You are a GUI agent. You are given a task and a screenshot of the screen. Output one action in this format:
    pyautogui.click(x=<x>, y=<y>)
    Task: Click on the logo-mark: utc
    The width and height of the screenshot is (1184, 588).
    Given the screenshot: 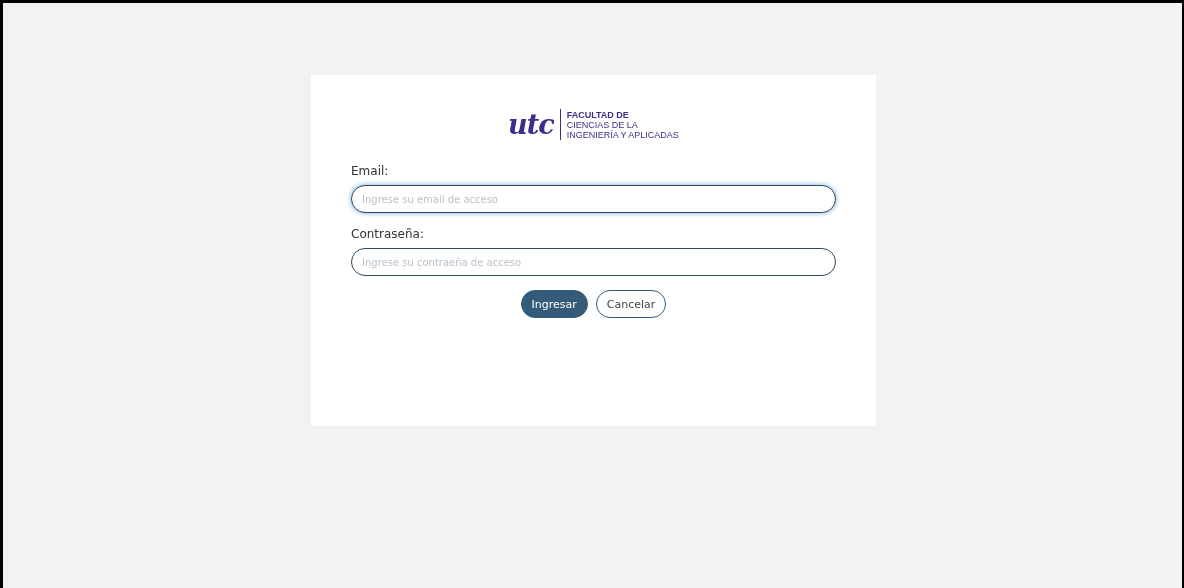 What is the action you would take?
    pyautogui.click(x=534, y=124)
    